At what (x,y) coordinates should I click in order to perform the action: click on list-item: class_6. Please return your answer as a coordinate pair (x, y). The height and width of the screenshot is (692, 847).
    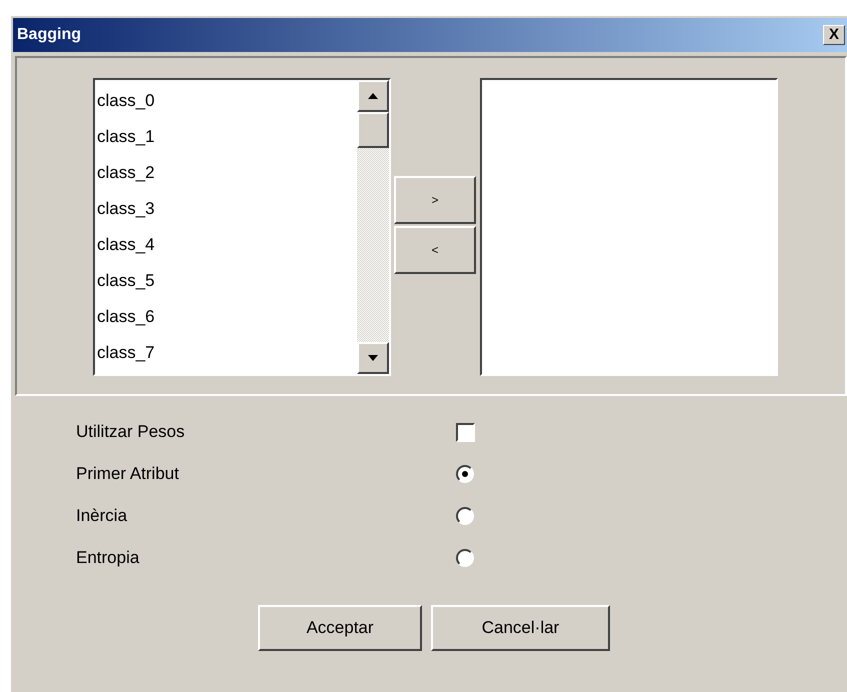
    Looking at the image, I should click on (226, 320).